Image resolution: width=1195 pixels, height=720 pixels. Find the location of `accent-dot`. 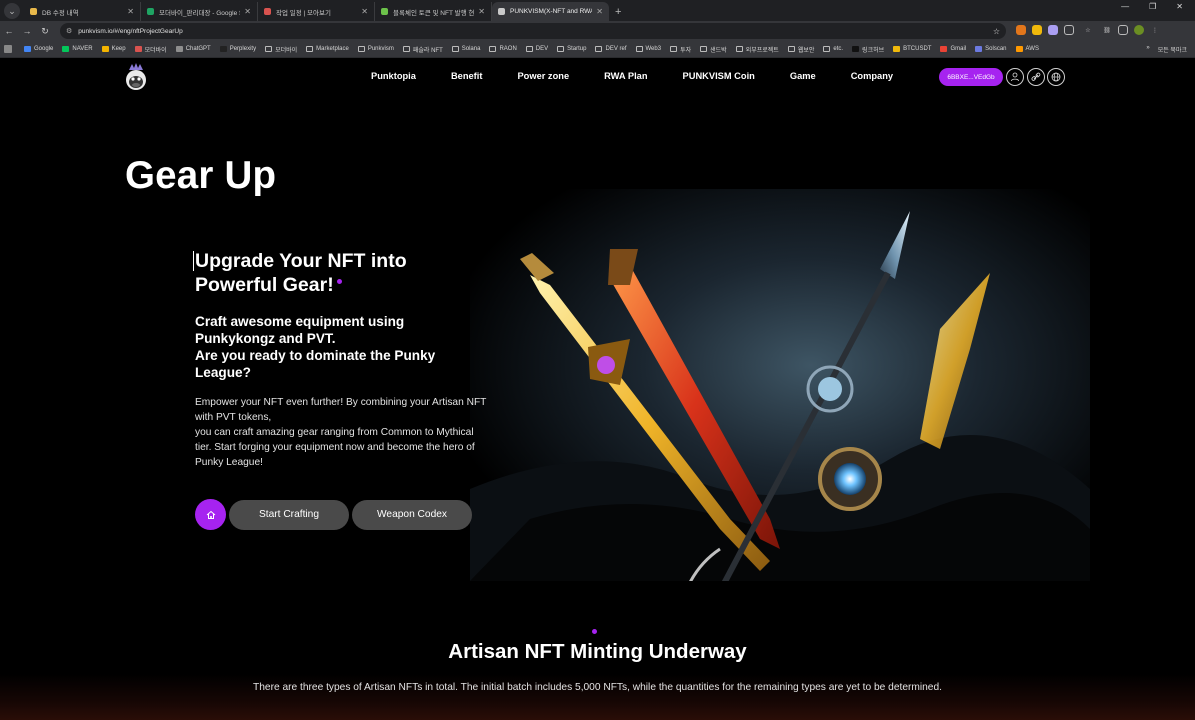

accent-dot is located at coordinates (339, 281).